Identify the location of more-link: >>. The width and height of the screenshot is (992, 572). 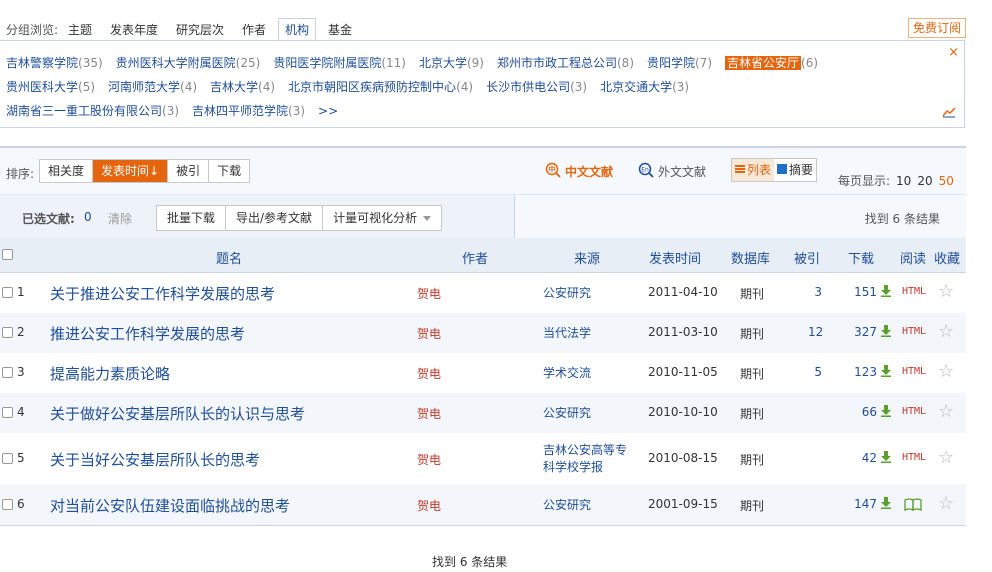
(328, 111).